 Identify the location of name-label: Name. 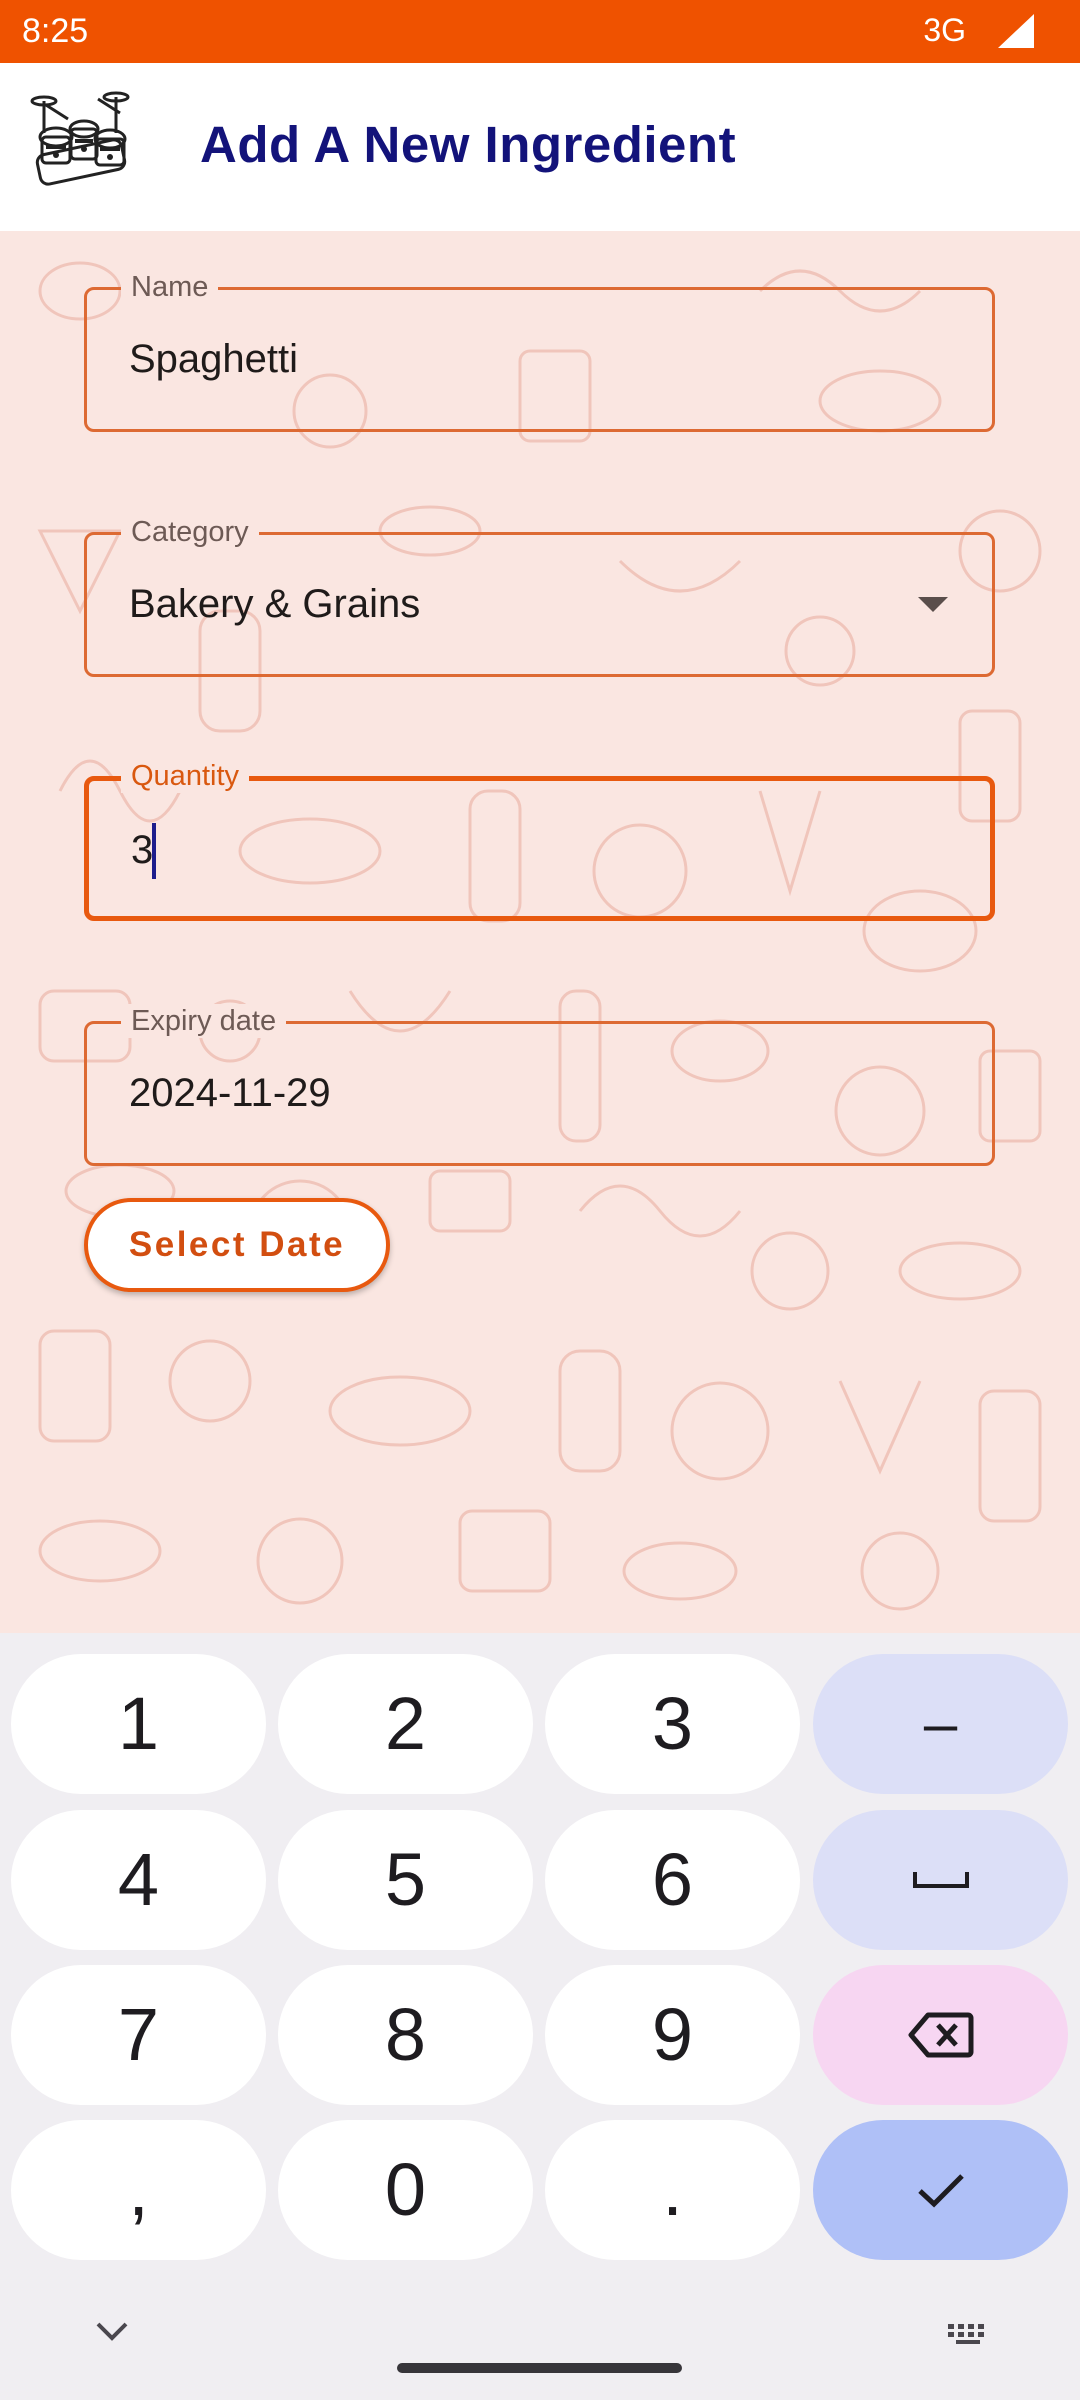
(170, 287).